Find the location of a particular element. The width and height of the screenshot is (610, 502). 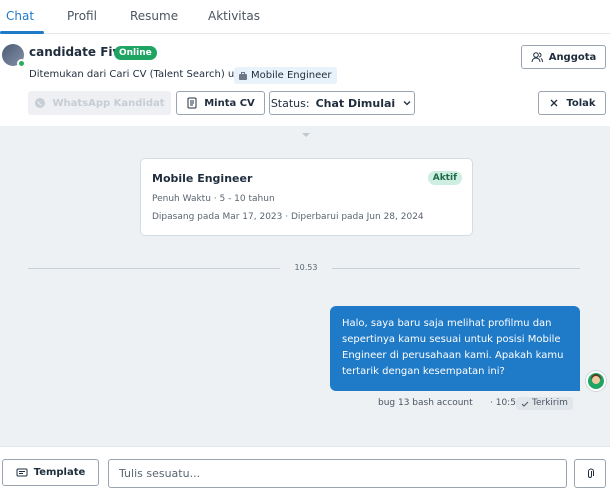

date-divider-time: 10.53 is located at coordinates (306, 267).